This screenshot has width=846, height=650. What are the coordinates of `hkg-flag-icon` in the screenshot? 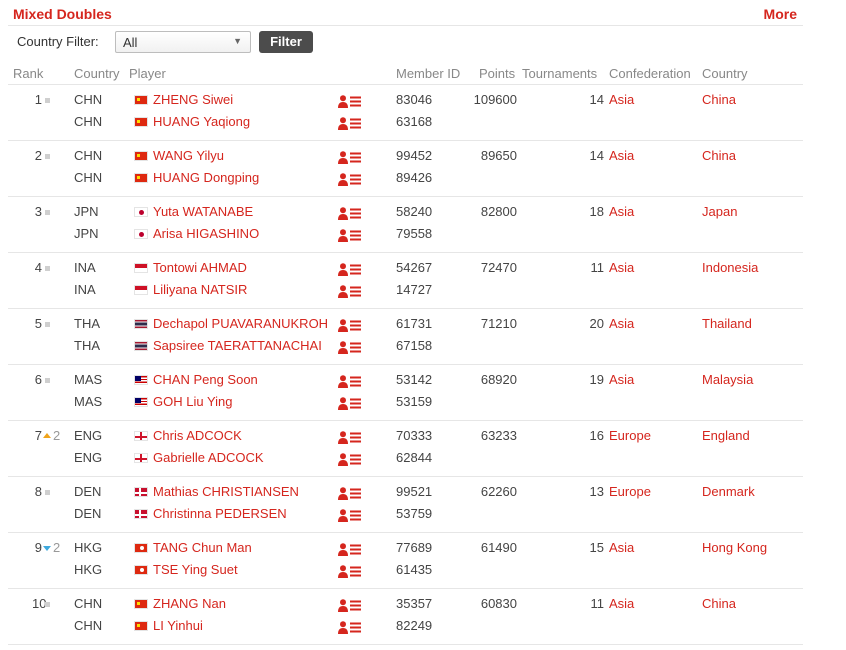 It's located at (141, 570).